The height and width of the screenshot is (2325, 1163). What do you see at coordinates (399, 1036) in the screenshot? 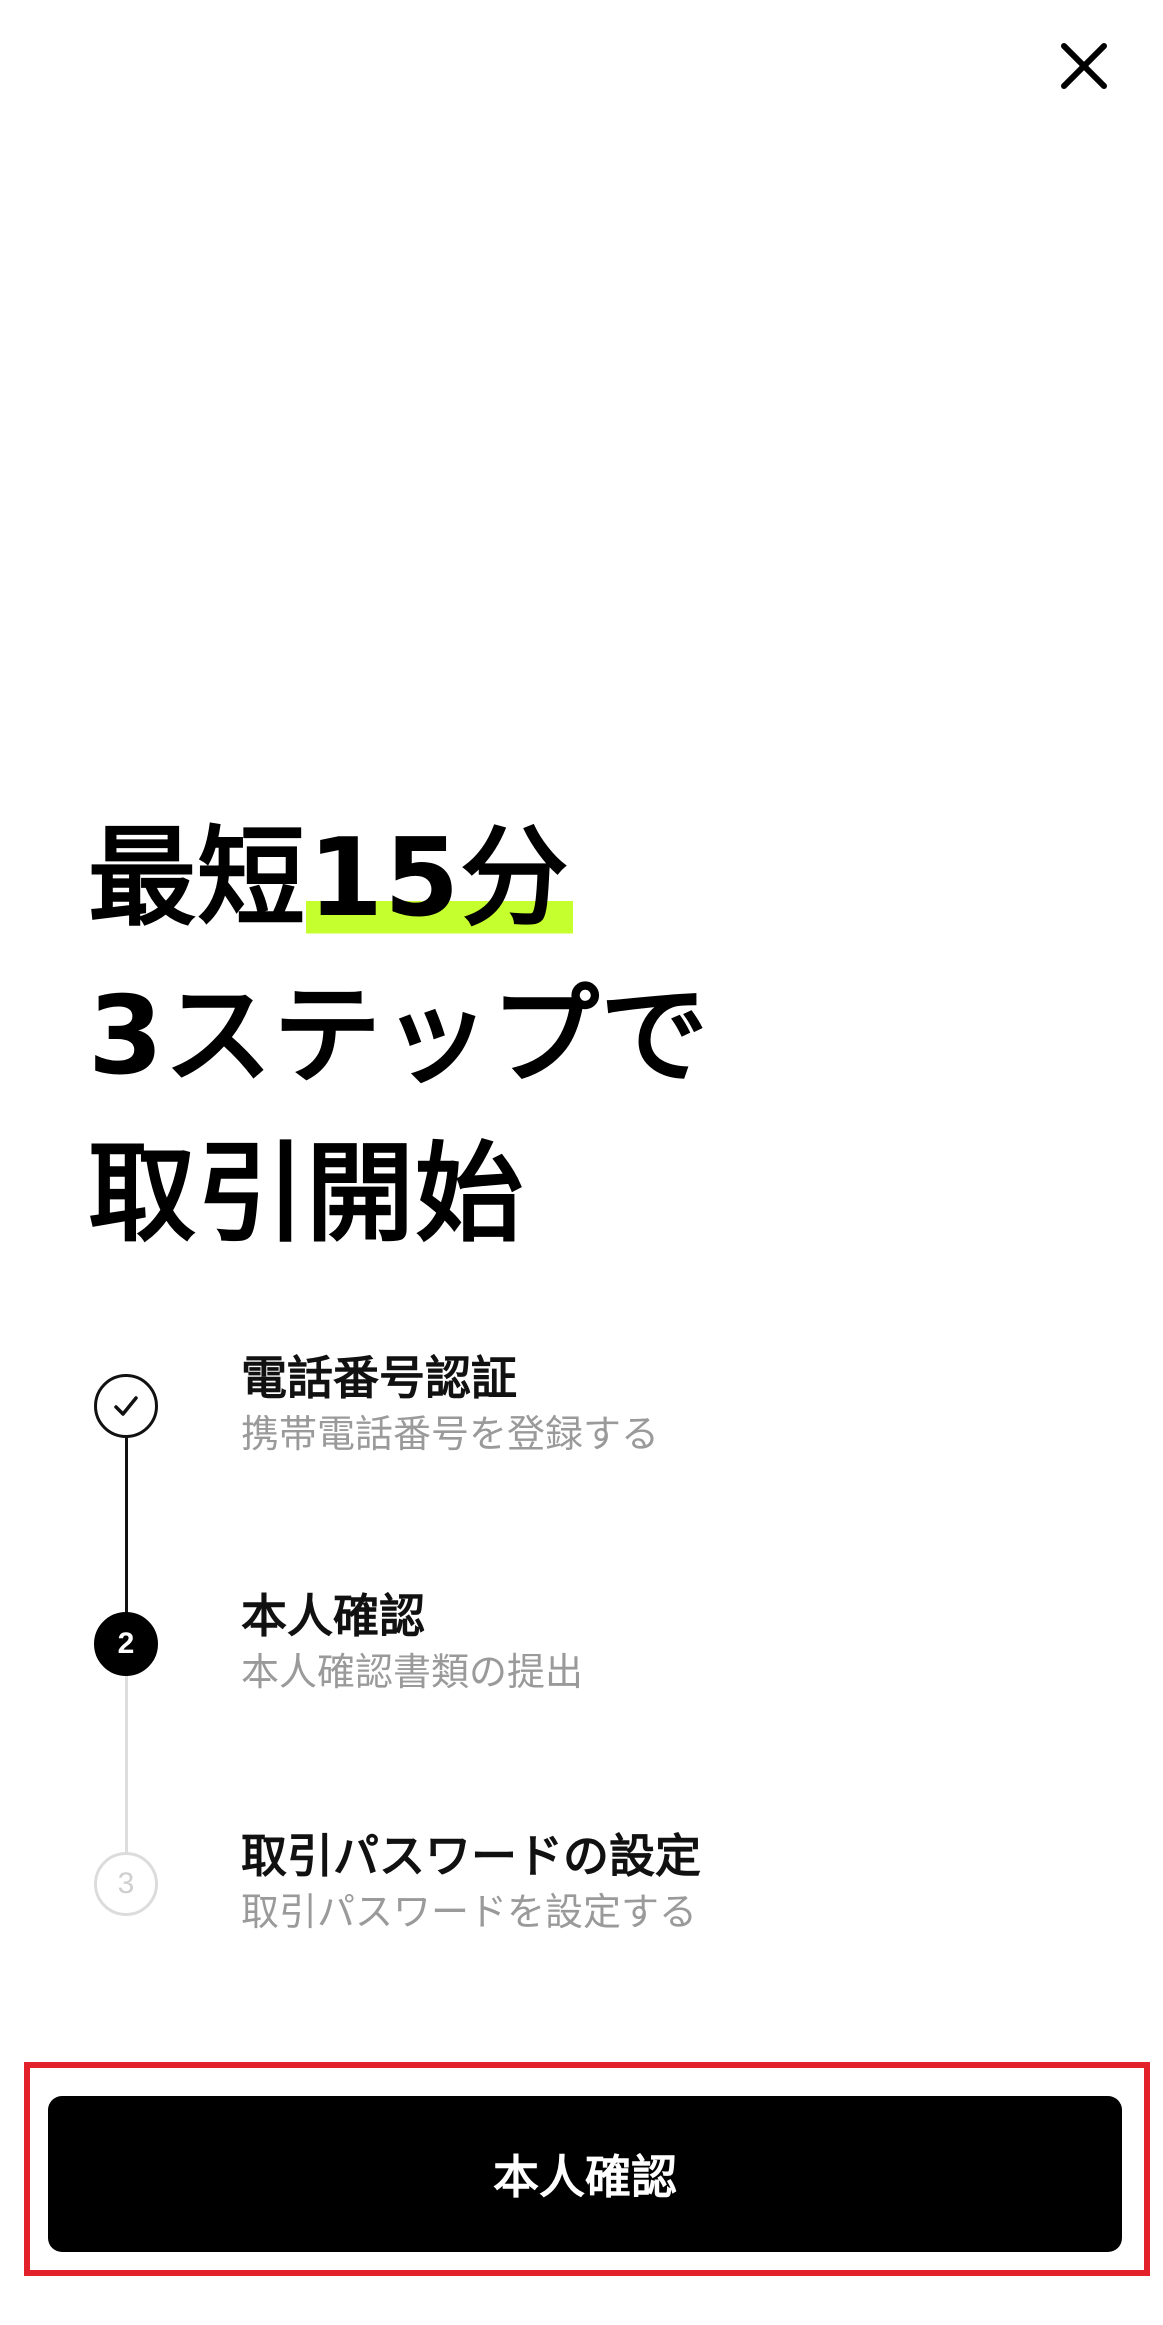
I see `headline-line-2: 3ステップで` at bounding box center [399, 1036].